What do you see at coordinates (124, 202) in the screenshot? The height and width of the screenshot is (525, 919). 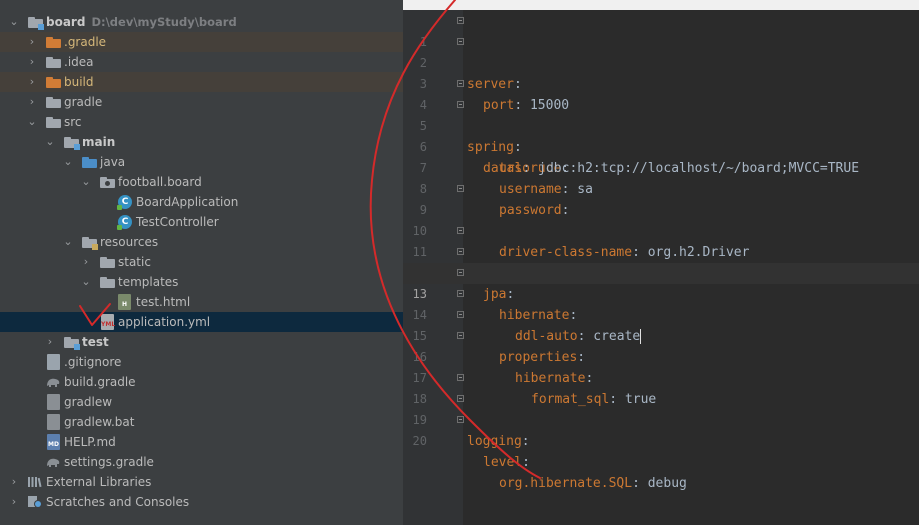 I see `java-class-icon: C` at bounding box center [124, 202].